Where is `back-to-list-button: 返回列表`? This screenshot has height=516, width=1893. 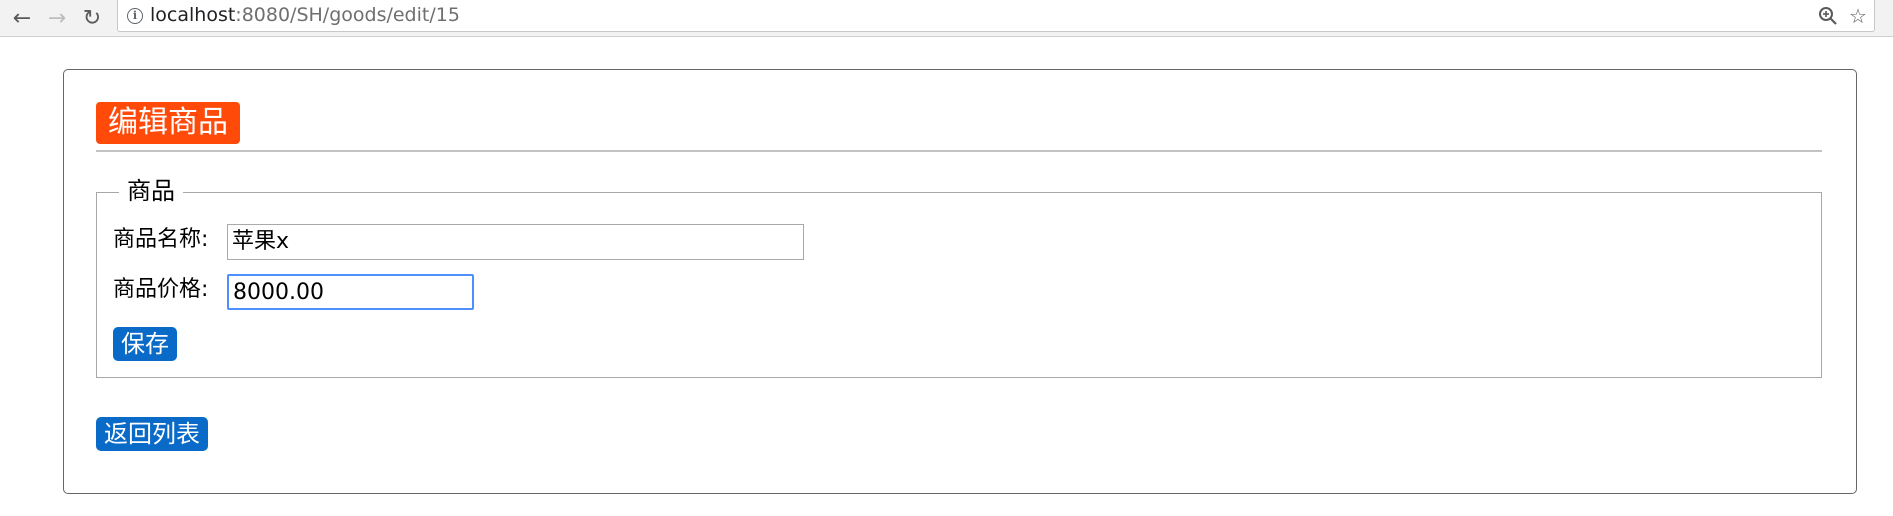 back-to-list-button: 返回列表 is located at coordinates (152, 434).